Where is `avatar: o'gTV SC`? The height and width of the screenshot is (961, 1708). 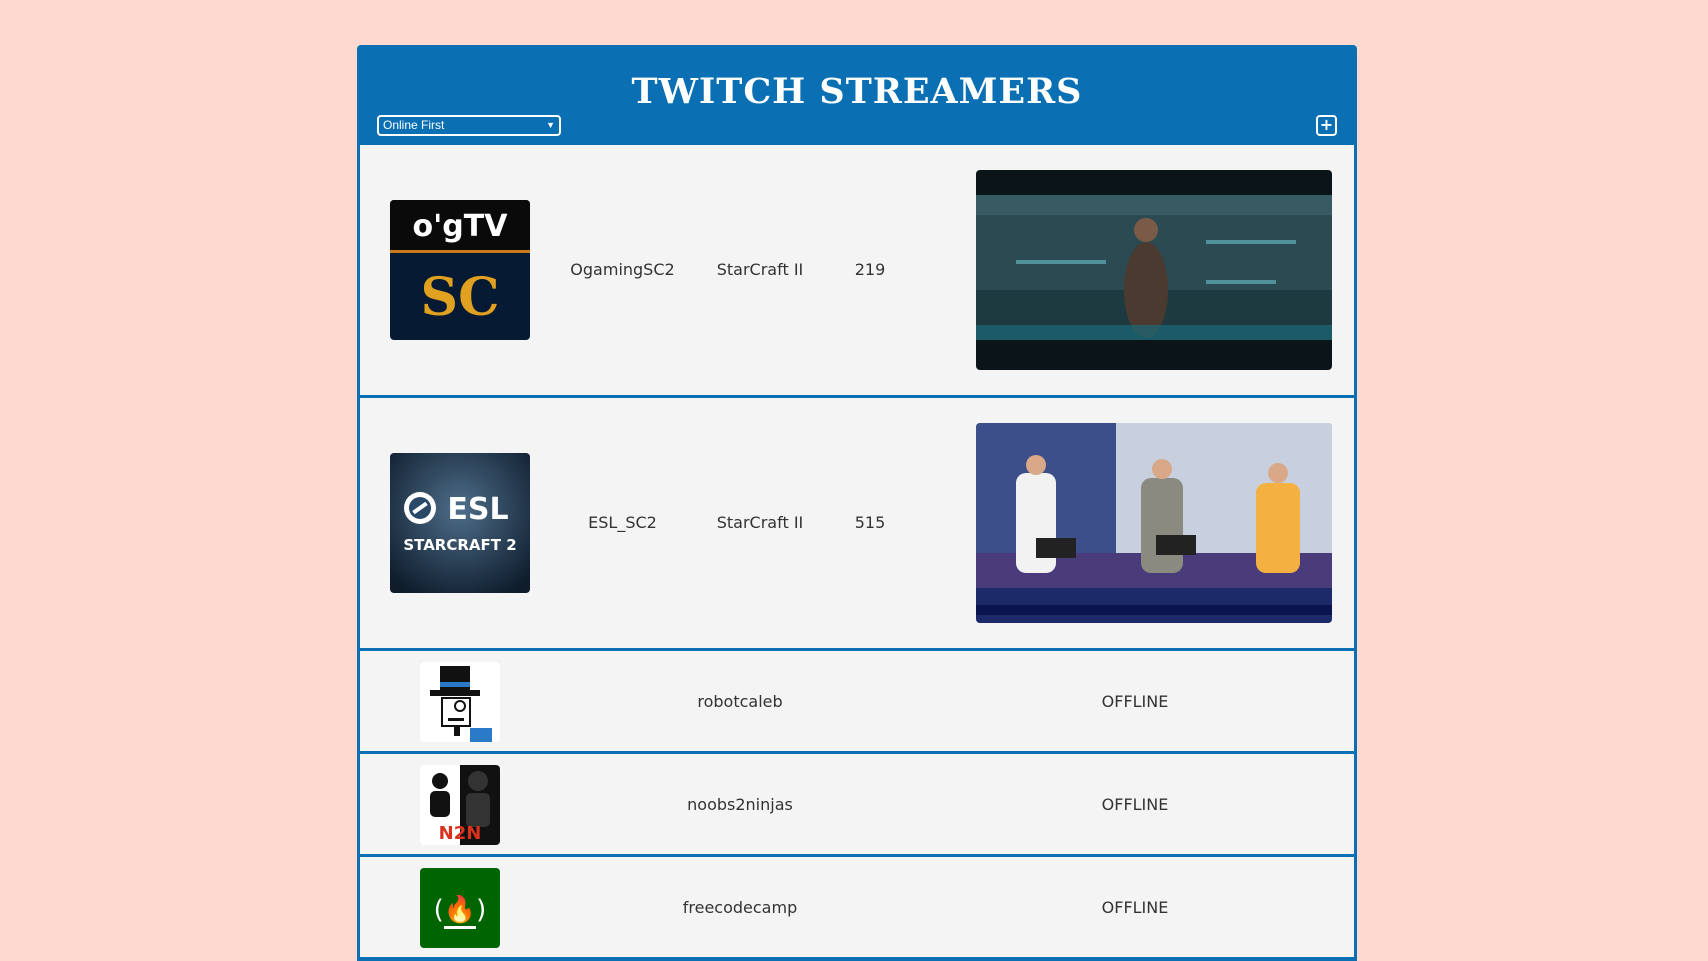 avatar: o'gTV SC is located at coordinates (460, 270).